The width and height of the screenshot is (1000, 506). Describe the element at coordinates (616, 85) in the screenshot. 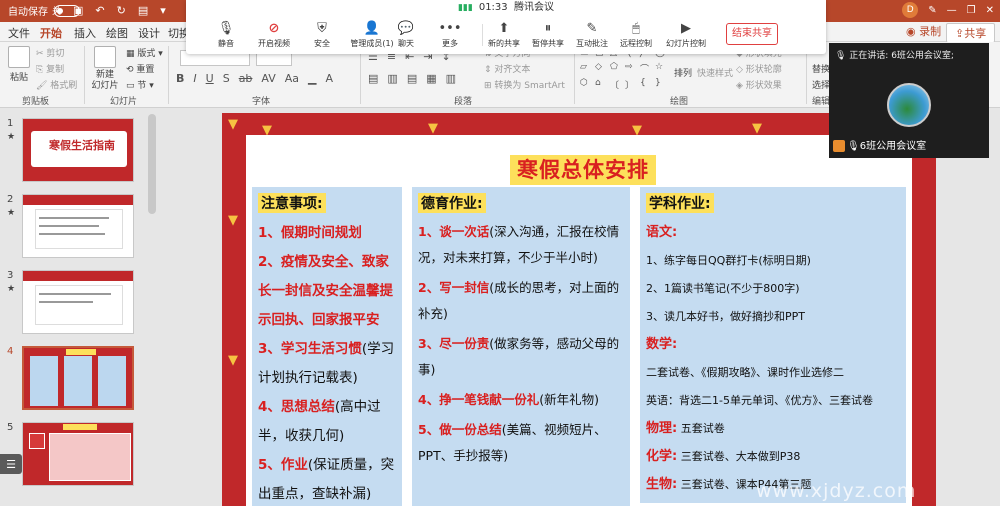

I see `shape-icon: 〔` at that location.